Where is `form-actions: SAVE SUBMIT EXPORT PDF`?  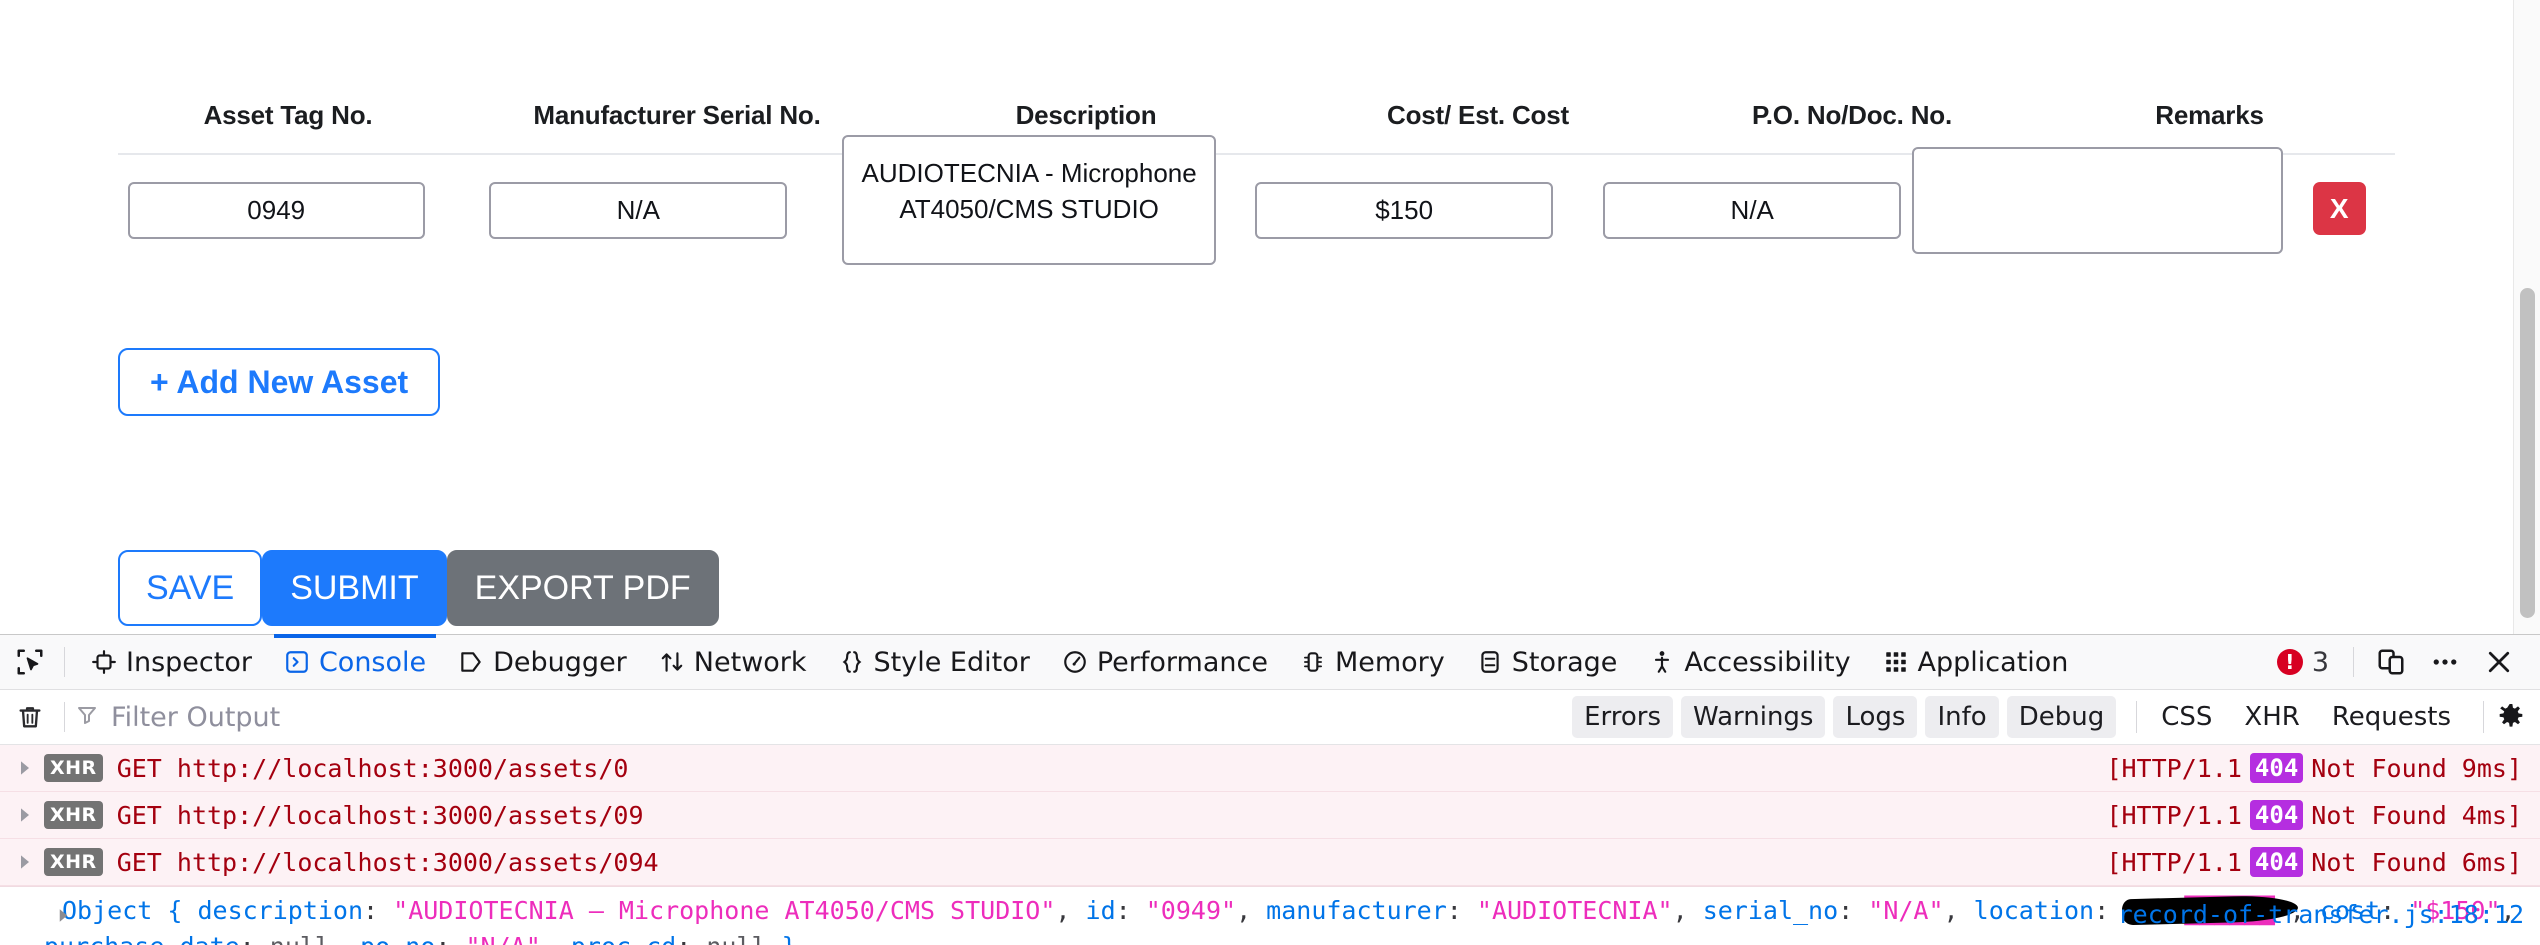 form-actions: SAVE SUBMIT EXPORT PDF is located at coordinates (418, 588).